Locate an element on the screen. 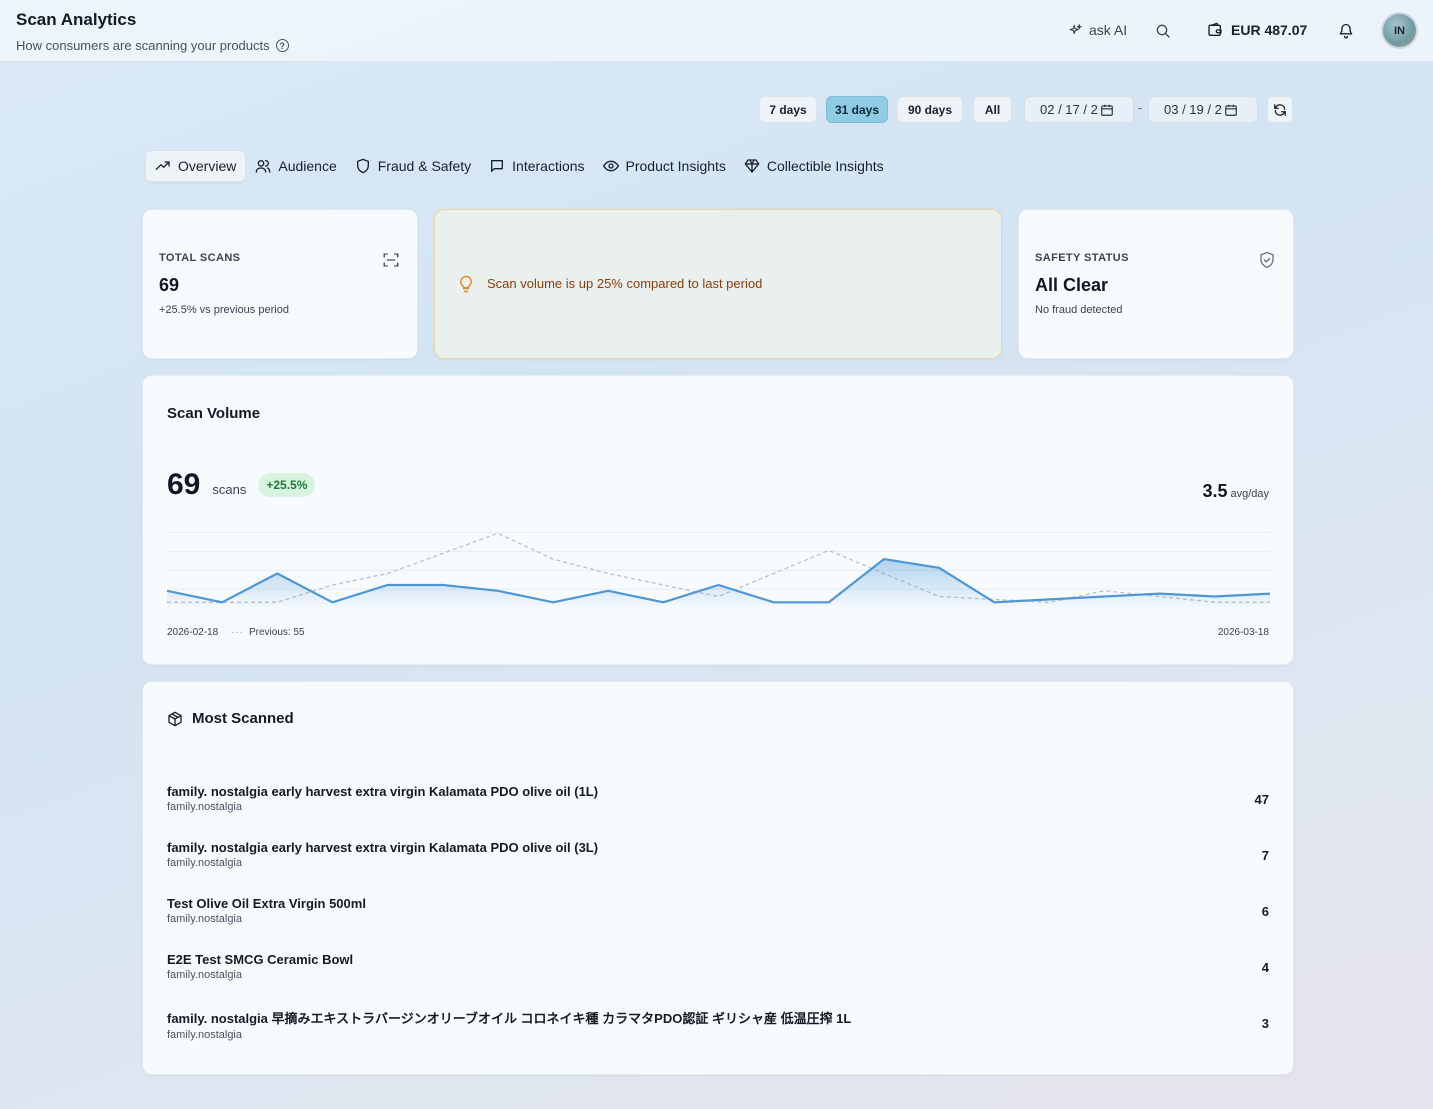 This screenshot has height=1109, width=1433. range-90-days-button: 90 days is located at coordinates (930, 109).